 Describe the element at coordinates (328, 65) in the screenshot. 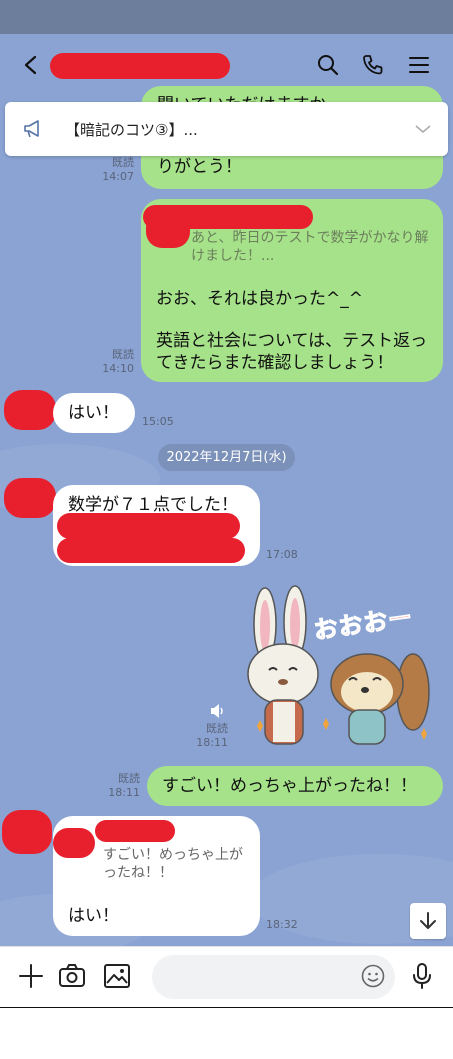

I see `search-icon` at that location.